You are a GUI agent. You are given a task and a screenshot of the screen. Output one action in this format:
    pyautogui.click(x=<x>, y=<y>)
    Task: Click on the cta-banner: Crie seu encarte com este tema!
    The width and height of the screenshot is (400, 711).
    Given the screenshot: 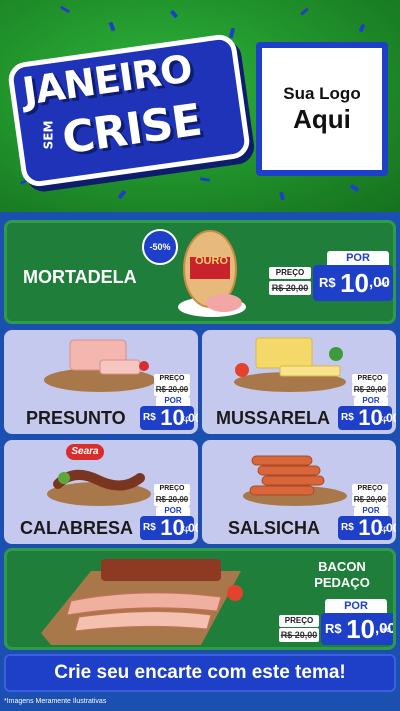 What is the action you would take?
    pyautogui.click(x=200, y=673)
    